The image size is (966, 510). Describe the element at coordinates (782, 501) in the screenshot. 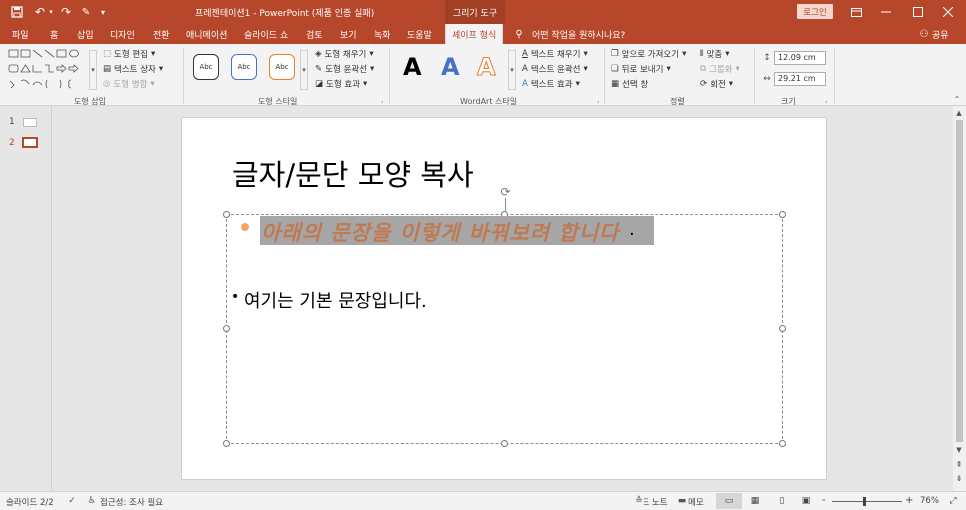

I see `reading-view-icon: ▯` at that location.